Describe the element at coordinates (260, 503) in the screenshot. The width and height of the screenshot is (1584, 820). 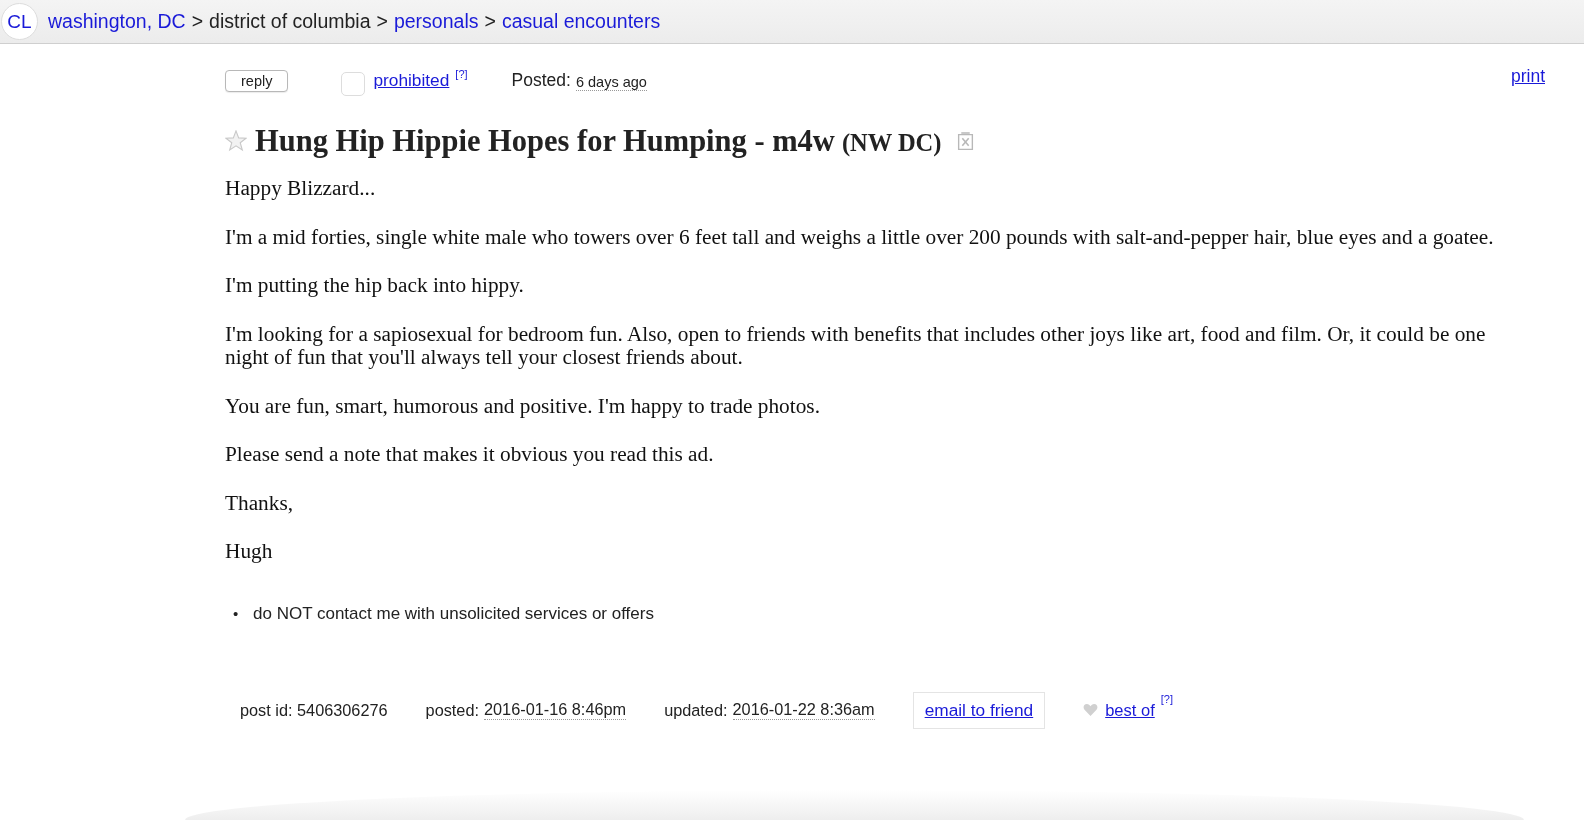
I see `body-paragraph: Thanks,` at that location.